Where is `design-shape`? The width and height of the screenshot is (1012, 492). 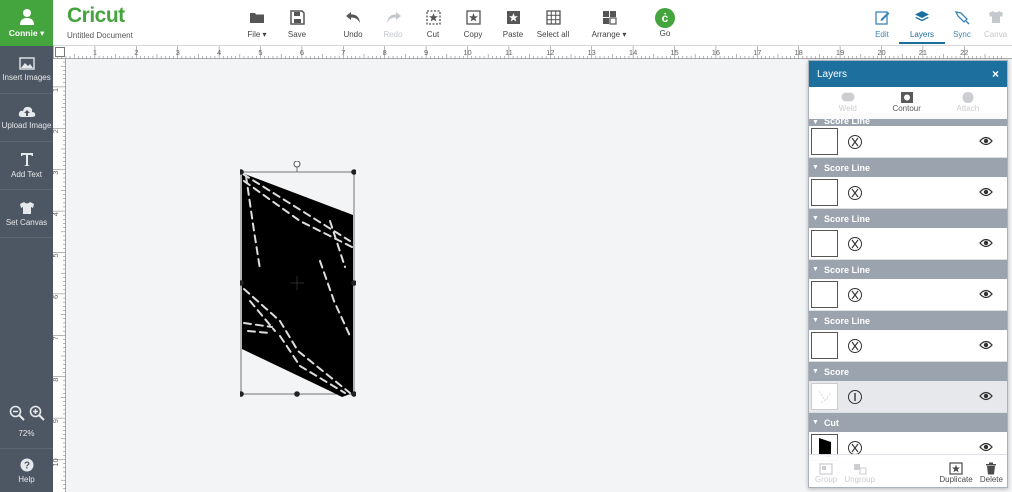 design-shape is located at coordinates (297, 285).